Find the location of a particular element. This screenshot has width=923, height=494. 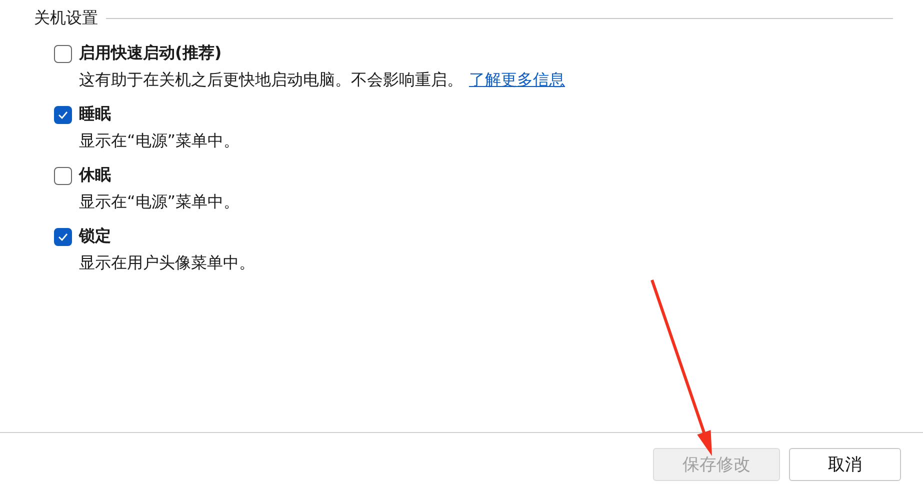

option-description: 显示在用户头像菜单中。 is located at coordinates (167, 263).